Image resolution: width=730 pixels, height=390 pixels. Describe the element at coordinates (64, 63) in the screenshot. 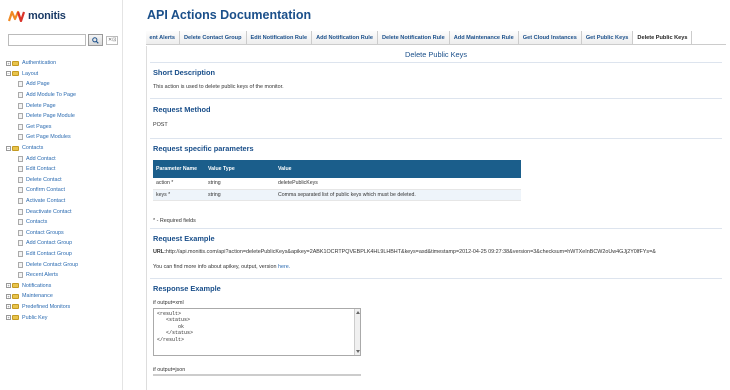

I see `tree-folder: + Authentication` at that location.